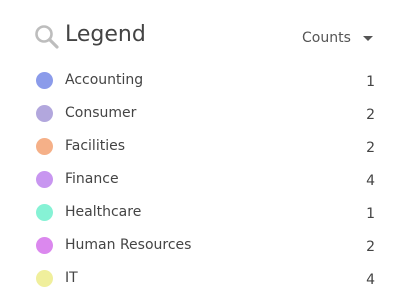  I want to click on legend-item-finance: Finance 4, so click(201, 179).